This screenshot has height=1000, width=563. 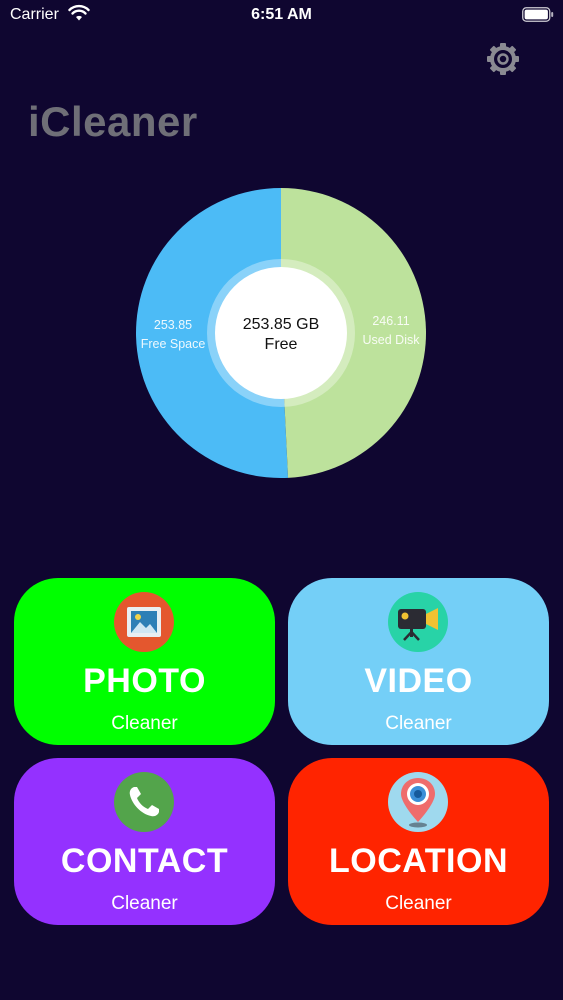 I want to click on video-card-subtitle: Cleaner, so click(x=418, y=723).